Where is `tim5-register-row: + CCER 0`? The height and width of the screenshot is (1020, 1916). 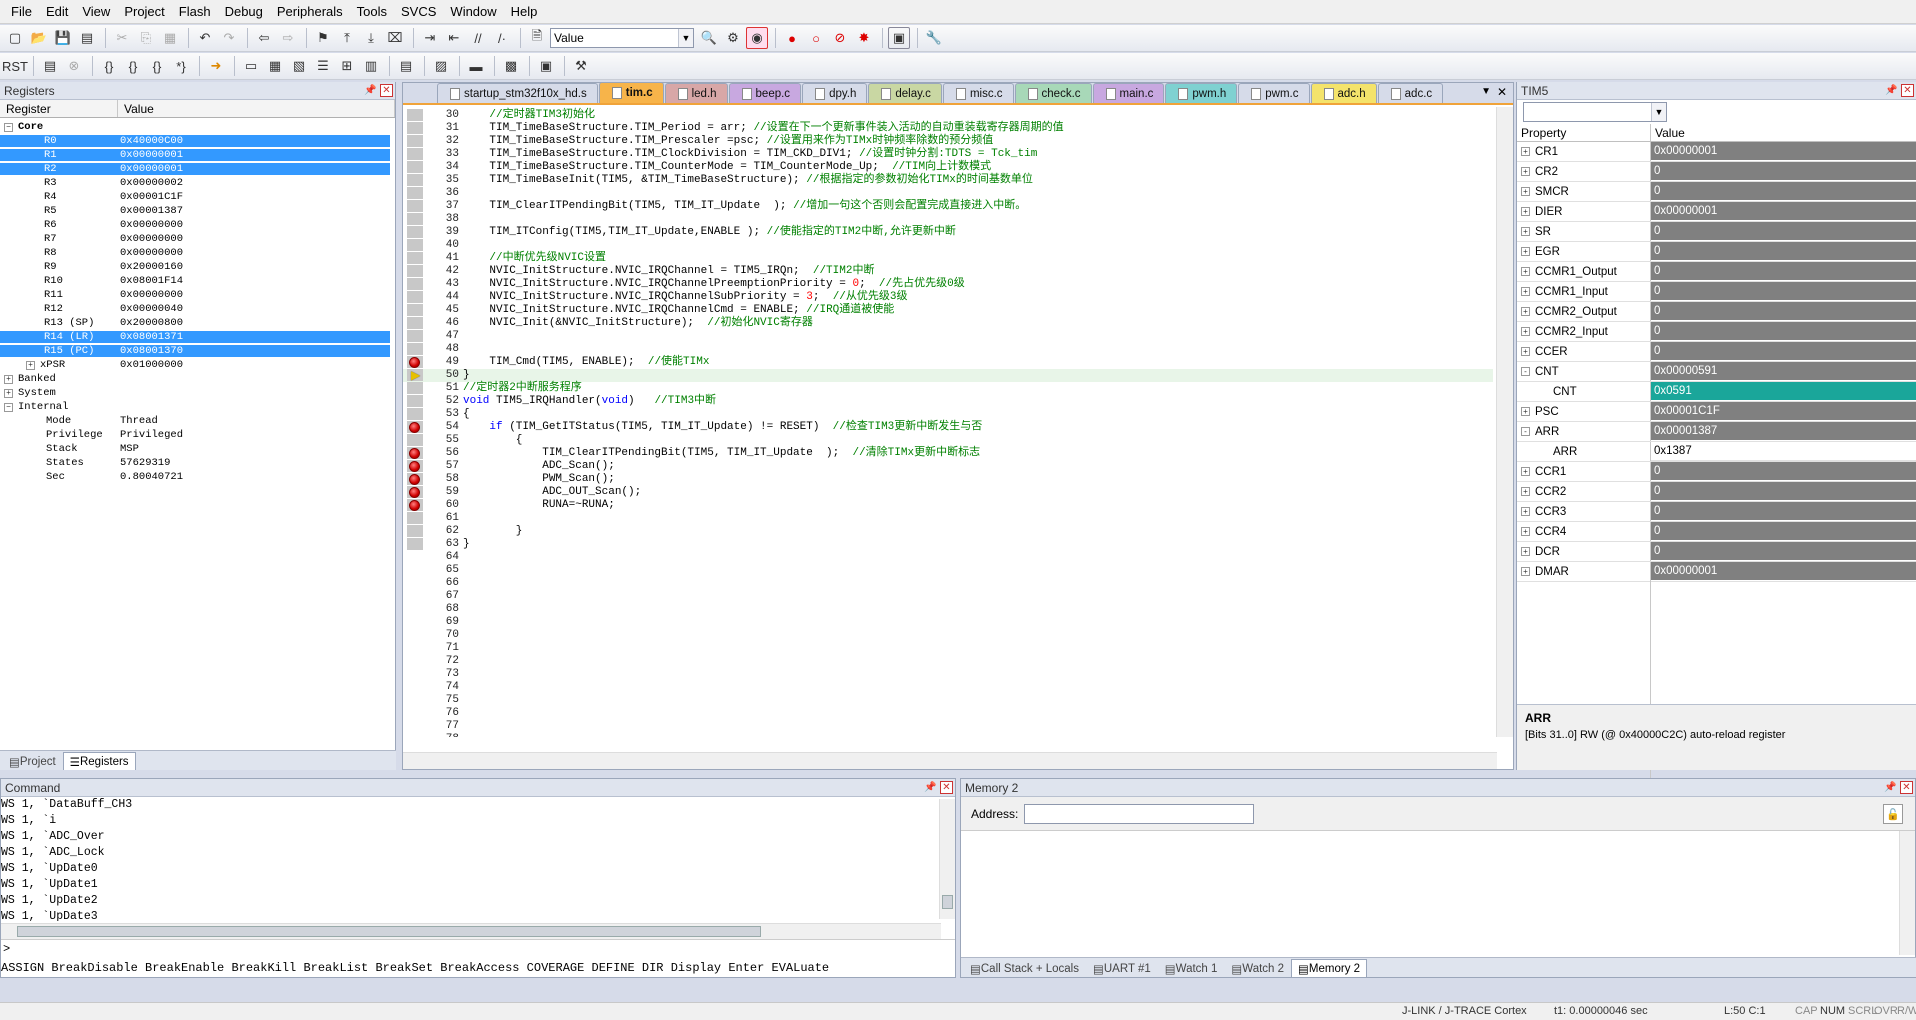
tim5-register-row: + CCER 0 is located at coordinates (1716, 352).